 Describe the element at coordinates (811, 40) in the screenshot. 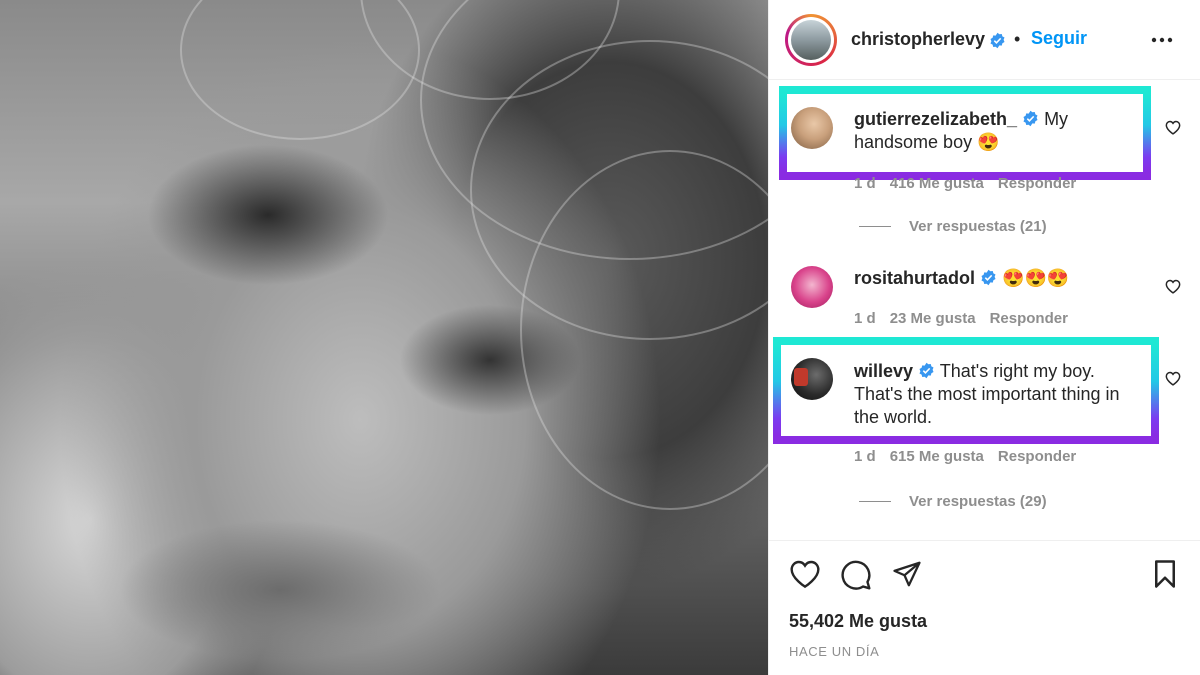

I see `author-avatar` at that location.